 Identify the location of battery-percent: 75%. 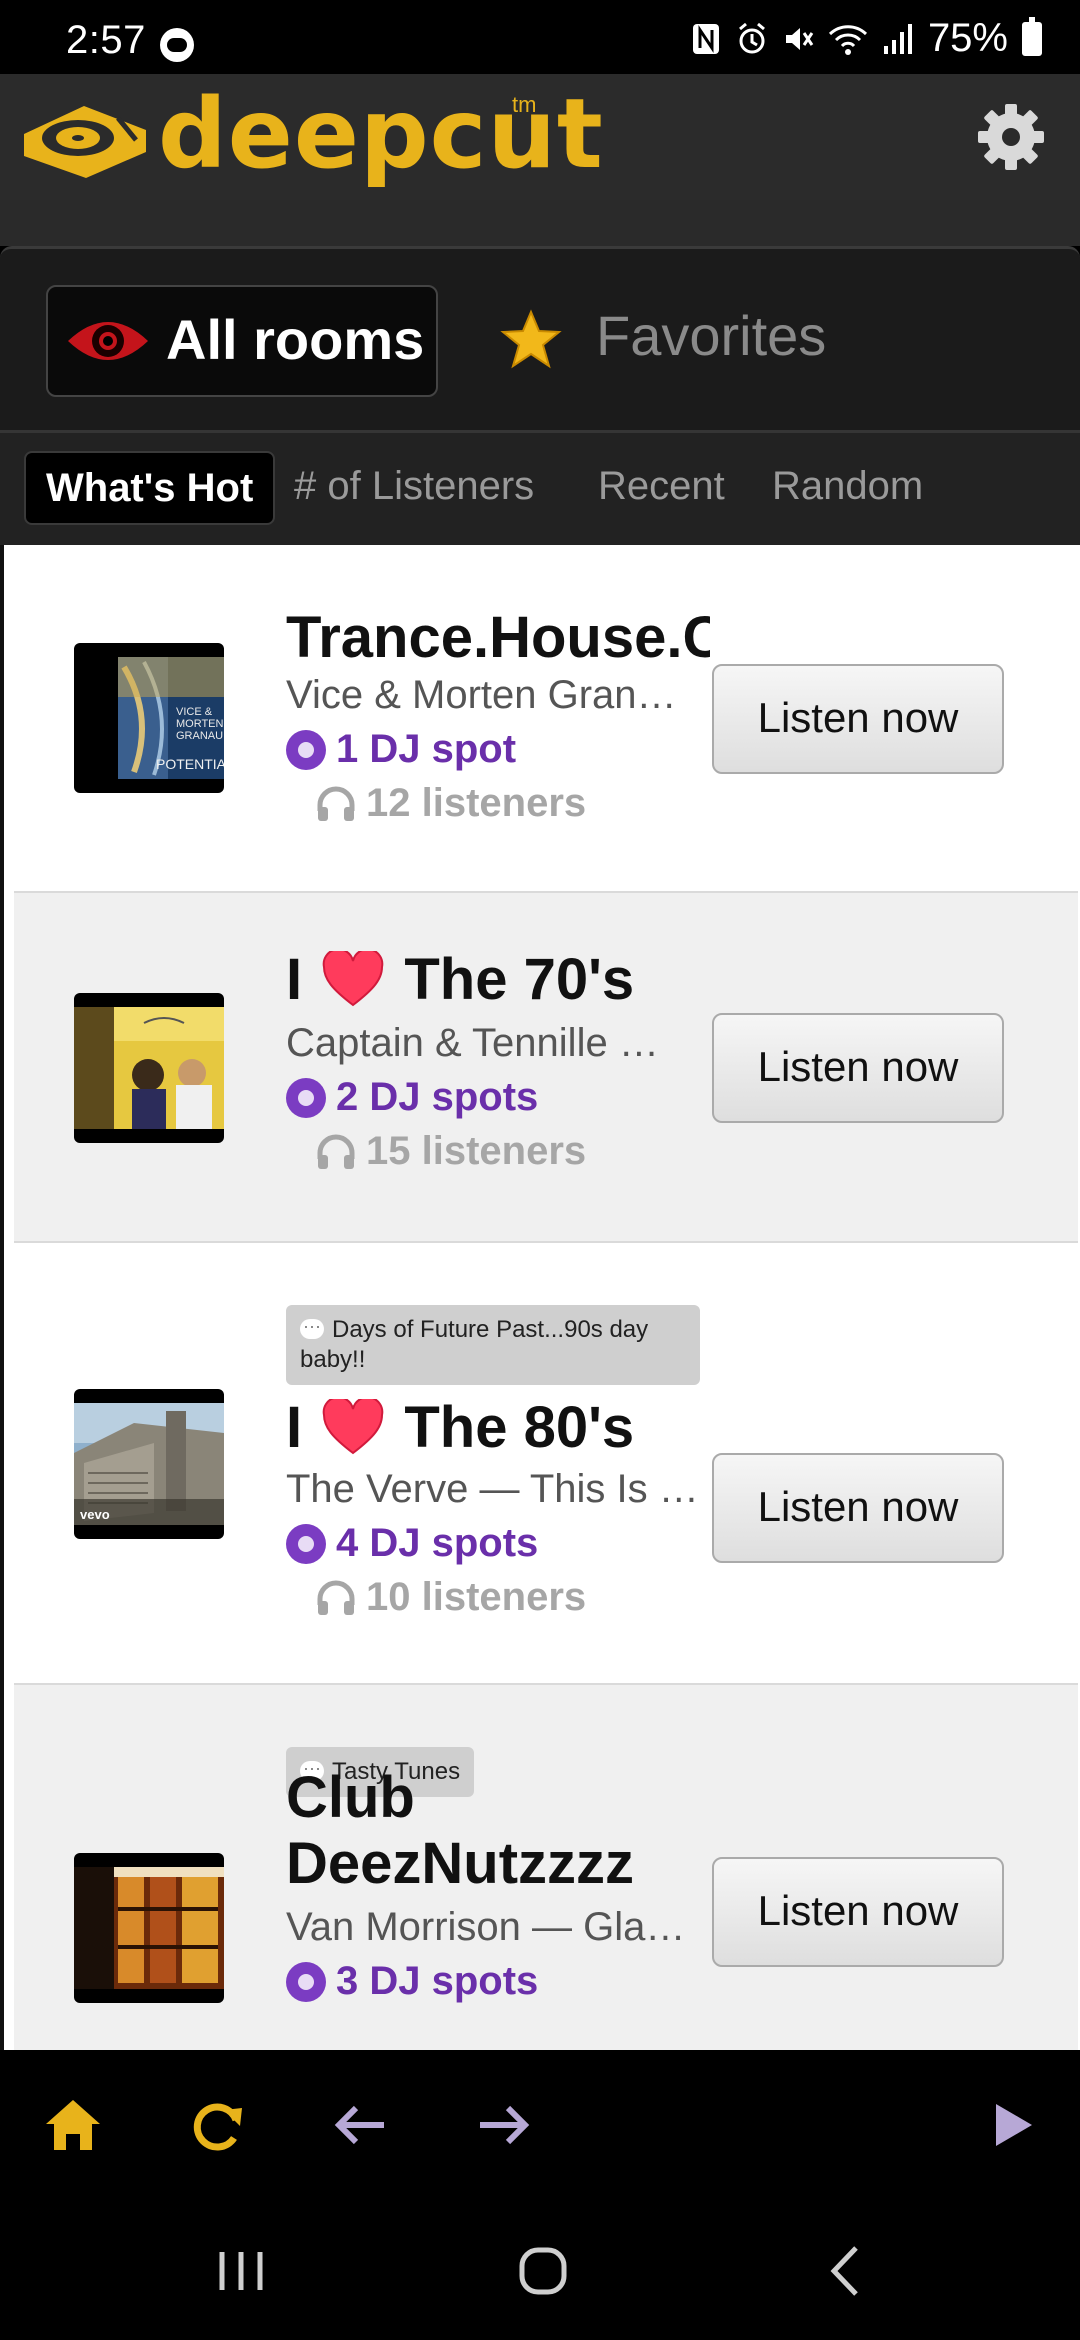
(967, 38).